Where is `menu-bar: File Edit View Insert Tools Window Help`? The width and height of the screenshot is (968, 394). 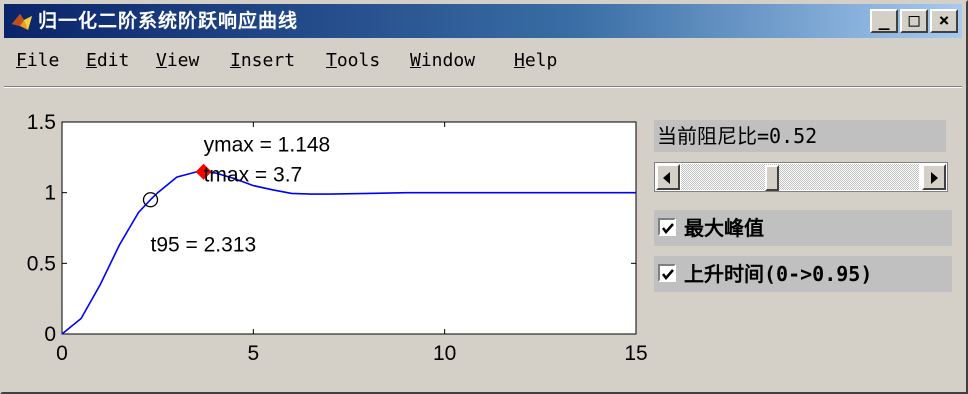 menu-bar: File Edit View Insert Tools Window Help is located at coordinates (483, 61).